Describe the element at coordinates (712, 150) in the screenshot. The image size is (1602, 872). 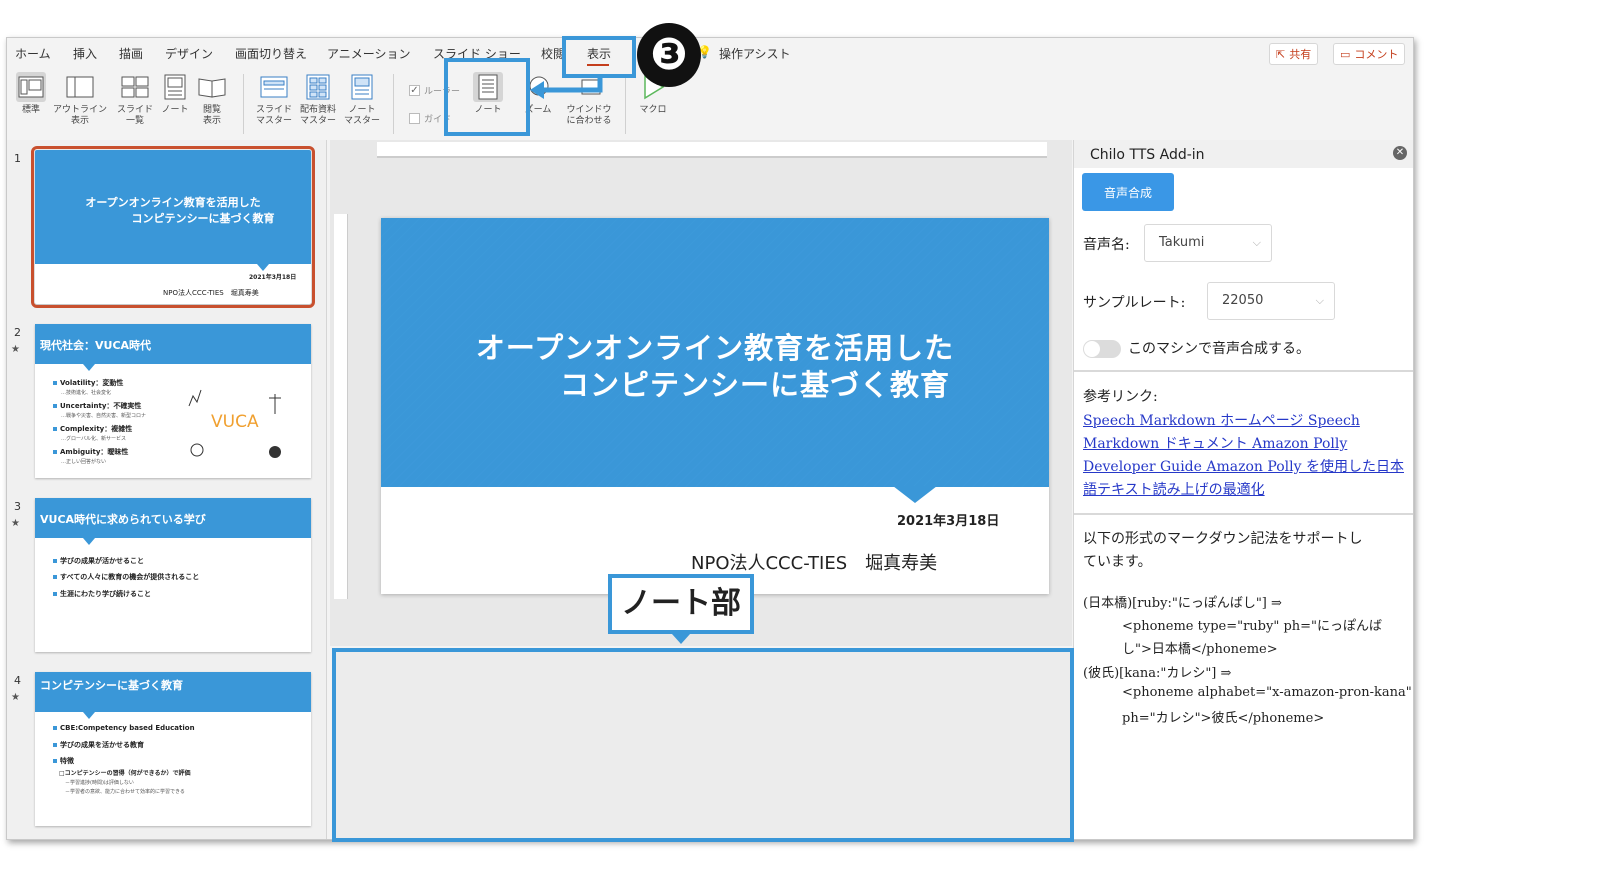
I see `horizontal-ruler` at that location.